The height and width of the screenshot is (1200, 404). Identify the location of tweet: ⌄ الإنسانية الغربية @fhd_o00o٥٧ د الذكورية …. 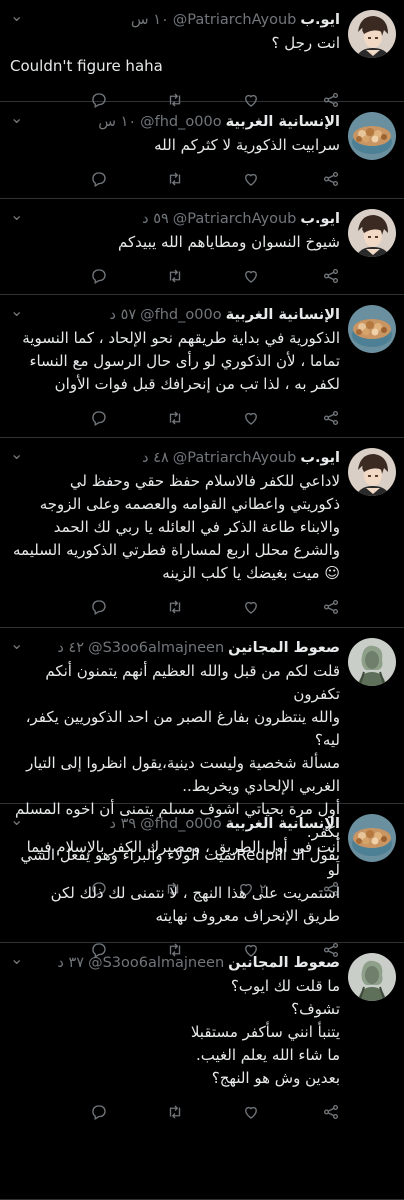
(202, 366).